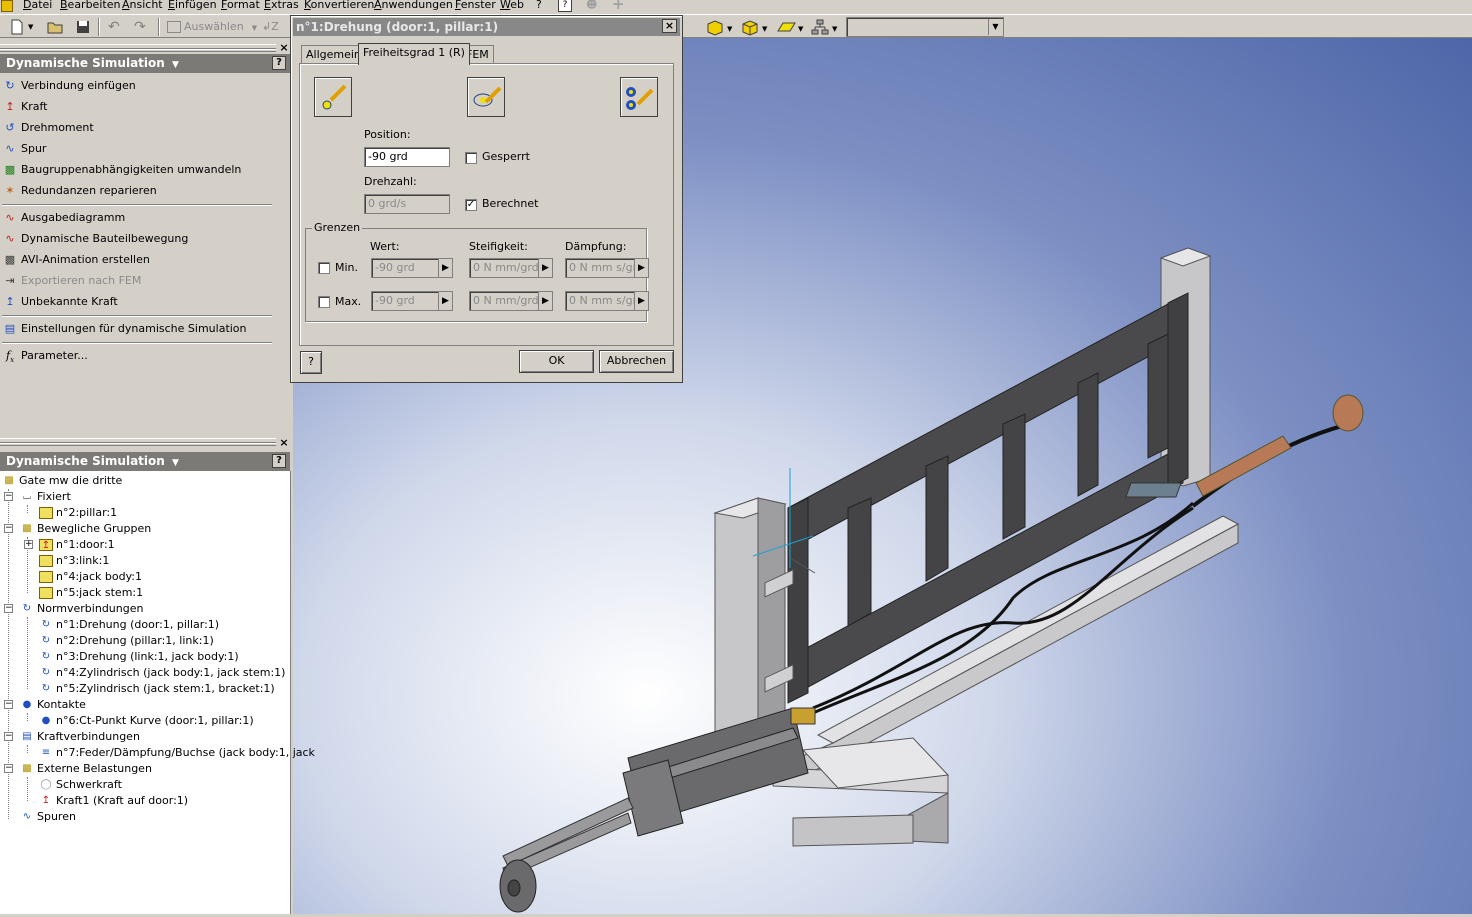 This screenshot has width=1472, height=917. I want to click on locked-checkbox, so click(471, 158).